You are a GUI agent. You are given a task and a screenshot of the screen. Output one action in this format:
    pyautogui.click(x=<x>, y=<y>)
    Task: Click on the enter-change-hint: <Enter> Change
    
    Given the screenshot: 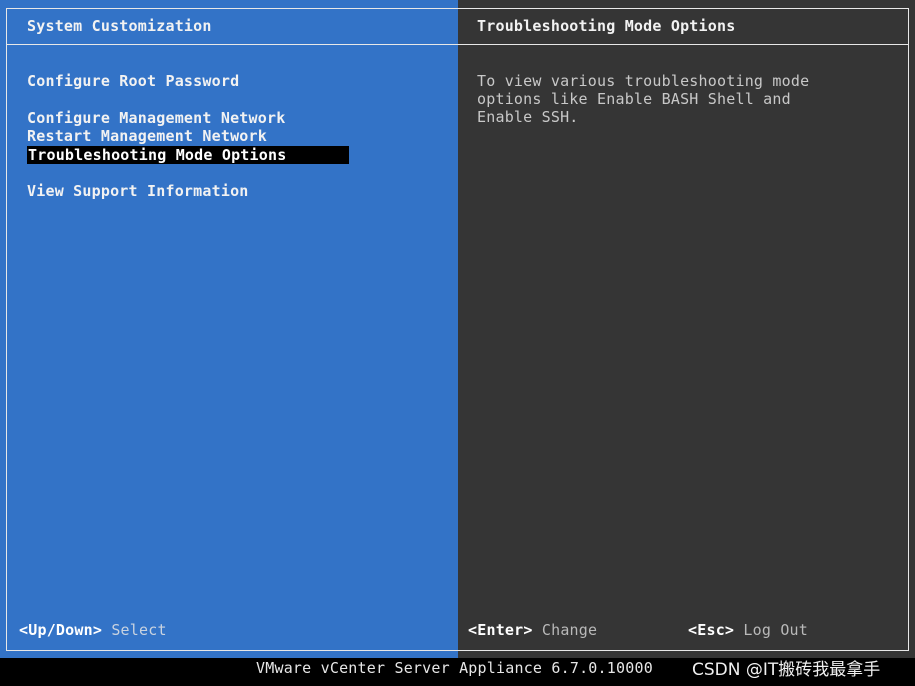 What is the action you would take?
    pyautogui.click(x=532, y=630)
    